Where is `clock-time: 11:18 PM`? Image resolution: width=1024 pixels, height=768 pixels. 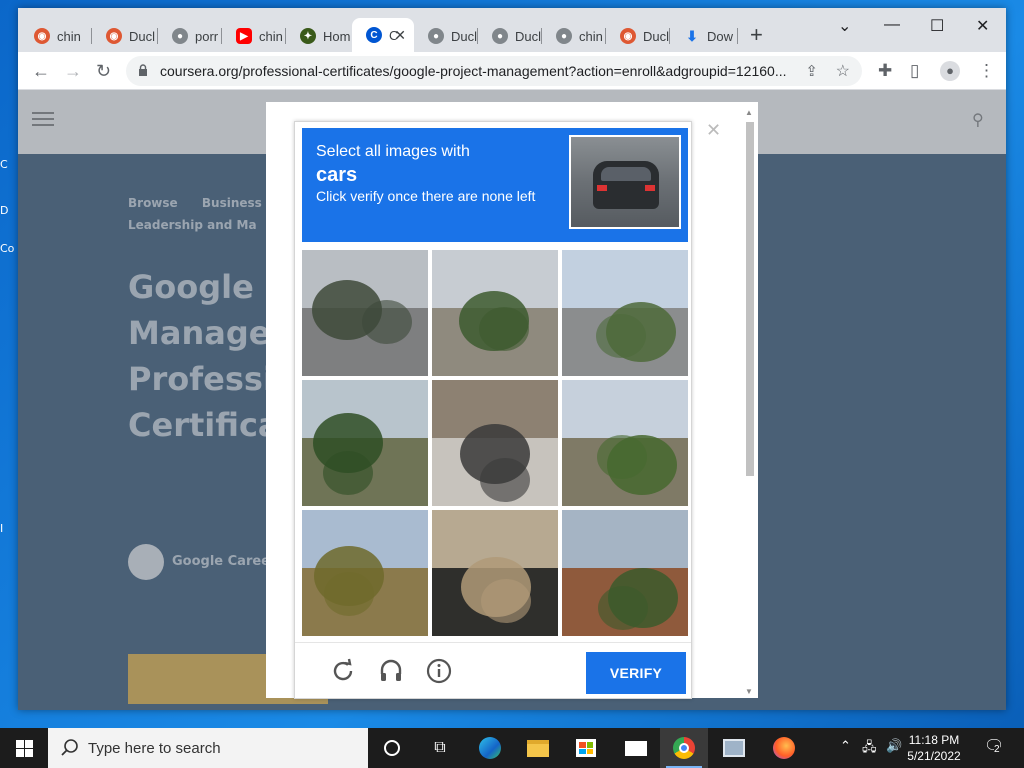
clock-time: 11:18 PM is located at coordinates (934, 740).